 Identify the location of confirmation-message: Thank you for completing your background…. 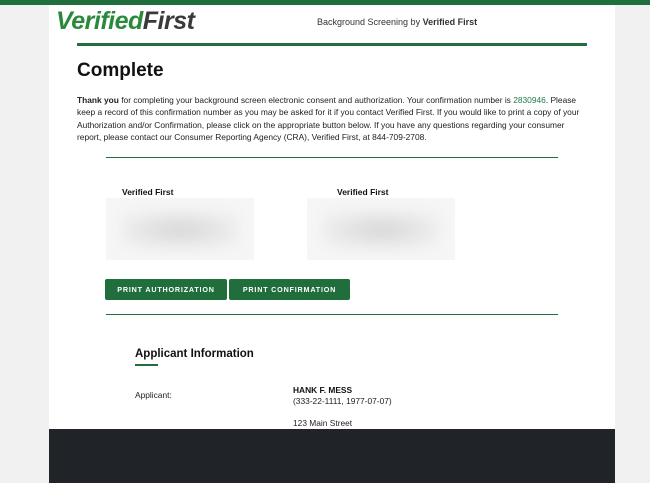
(328, 118).